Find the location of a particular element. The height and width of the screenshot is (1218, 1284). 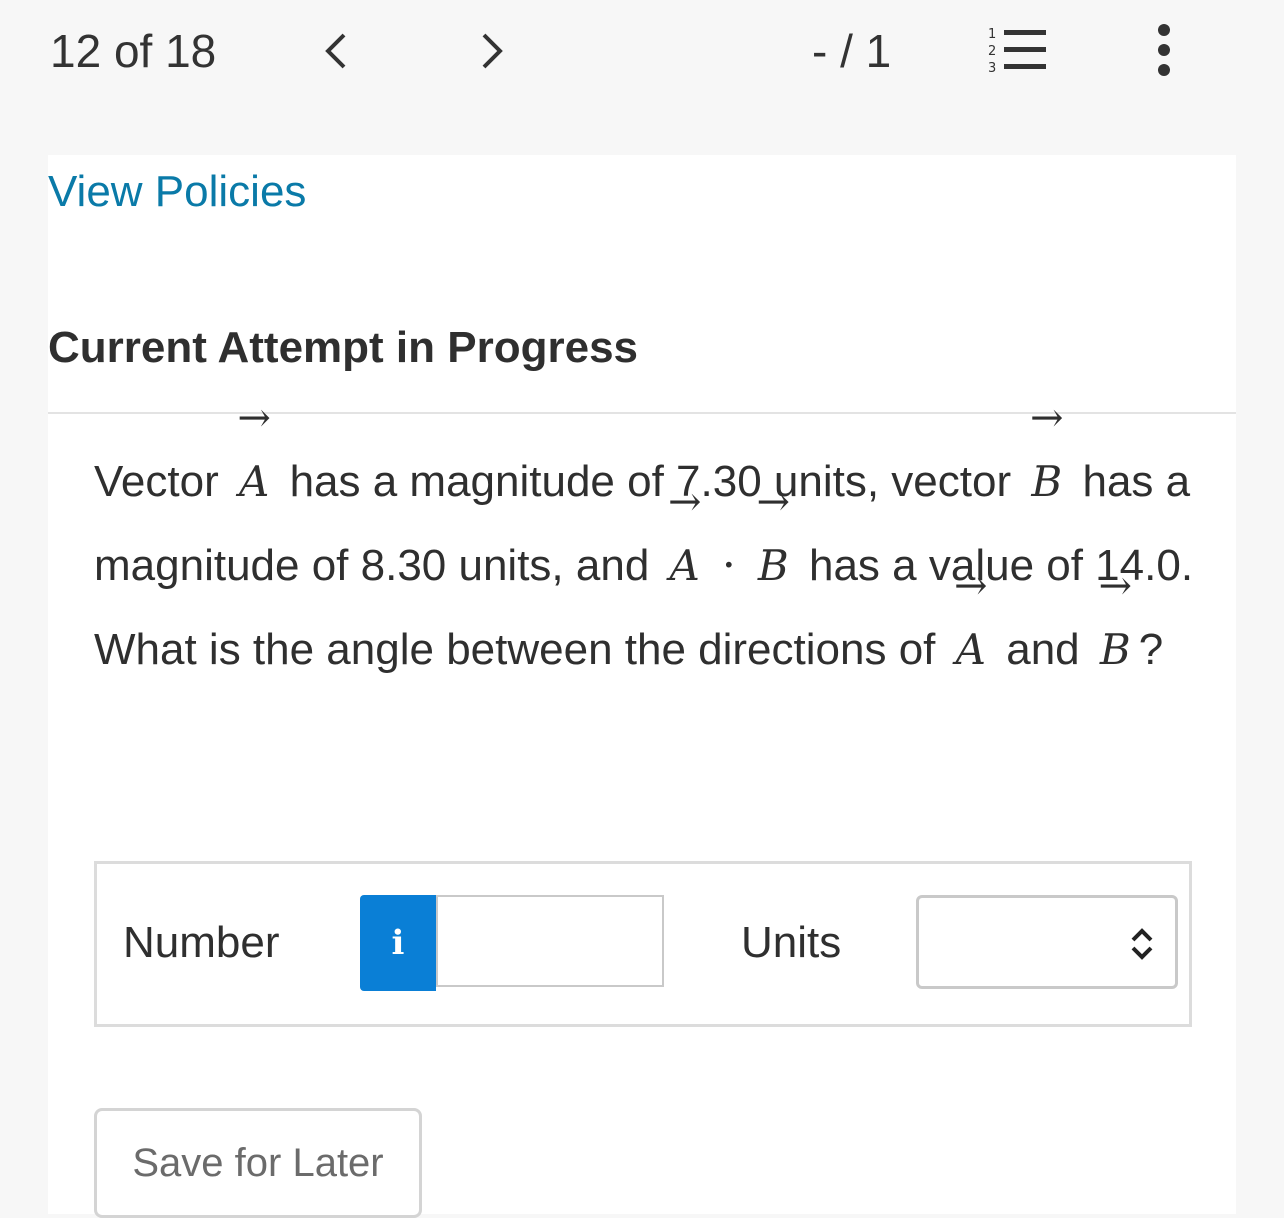

answer-box: Number i Units is located at coordinates (643, 944).